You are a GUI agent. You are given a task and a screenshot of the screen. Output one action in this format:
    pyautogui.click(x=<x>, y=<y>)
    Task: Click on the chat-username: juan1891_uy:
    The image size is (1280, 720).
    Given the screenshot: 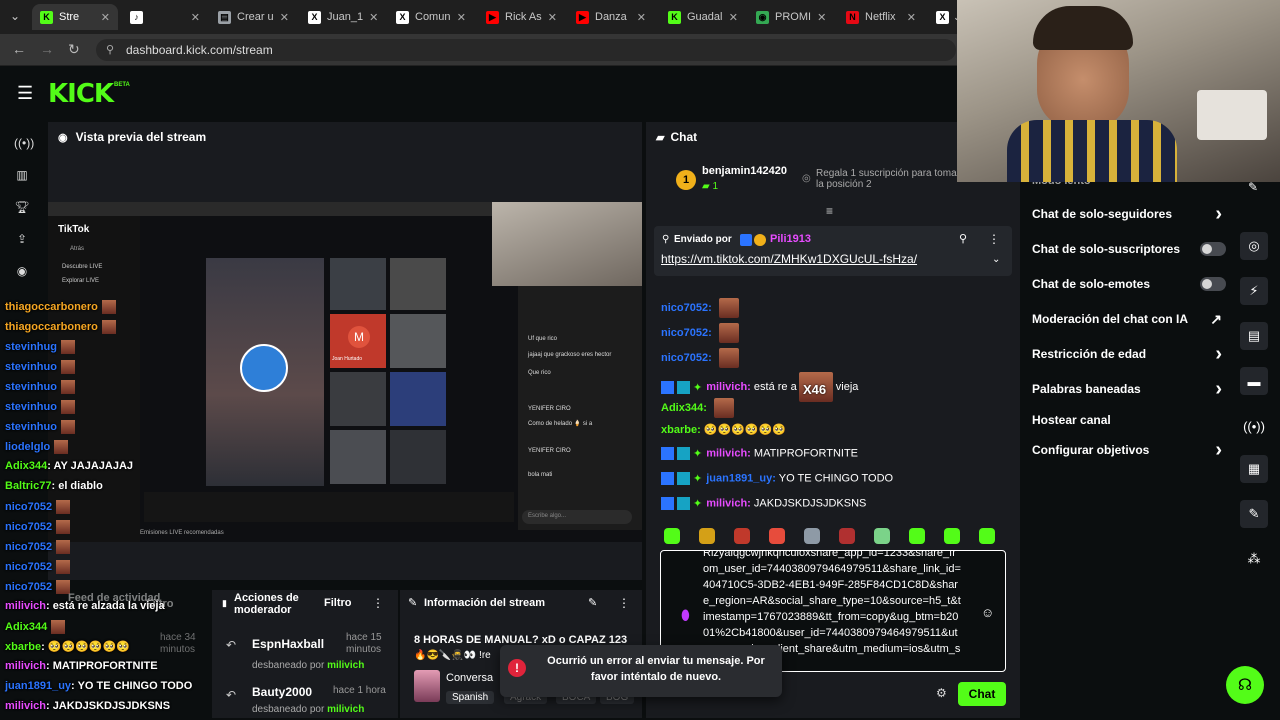 What is the action you would take?
    pyautogui.click(x=741, y=478)
    